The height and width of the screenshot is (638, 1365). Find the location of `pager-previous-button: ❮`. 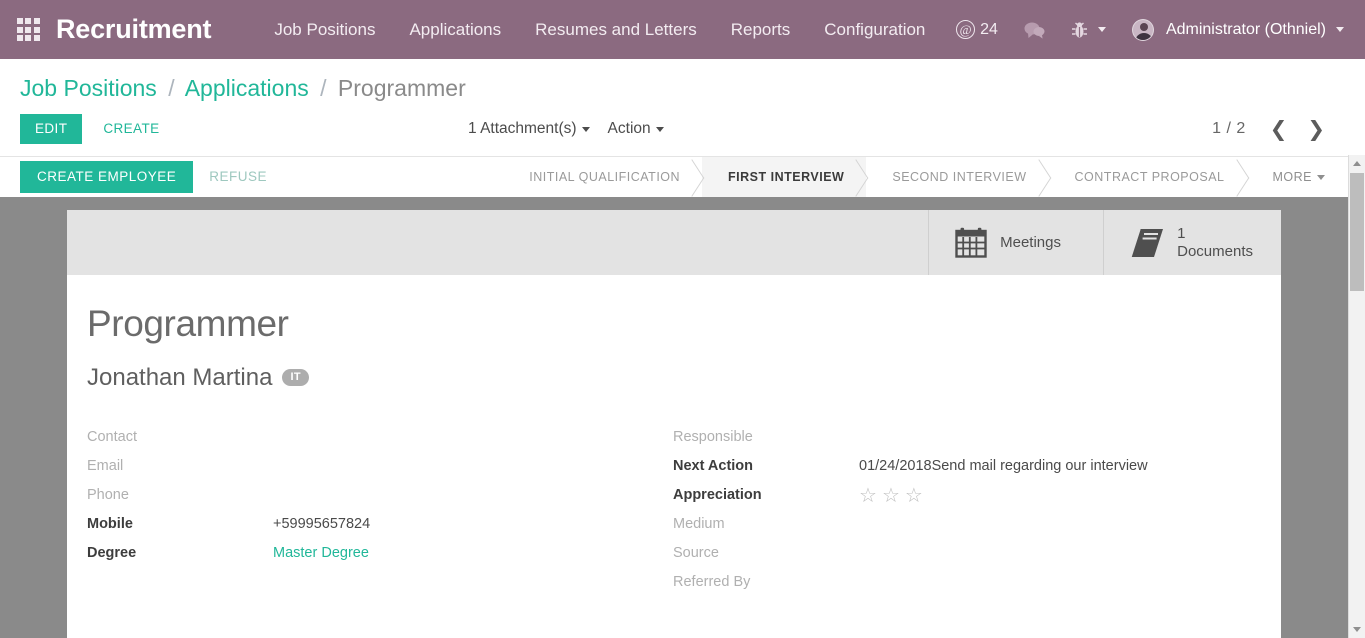

pager-previous-button: ❮ is located at coordinates (1279, 129).